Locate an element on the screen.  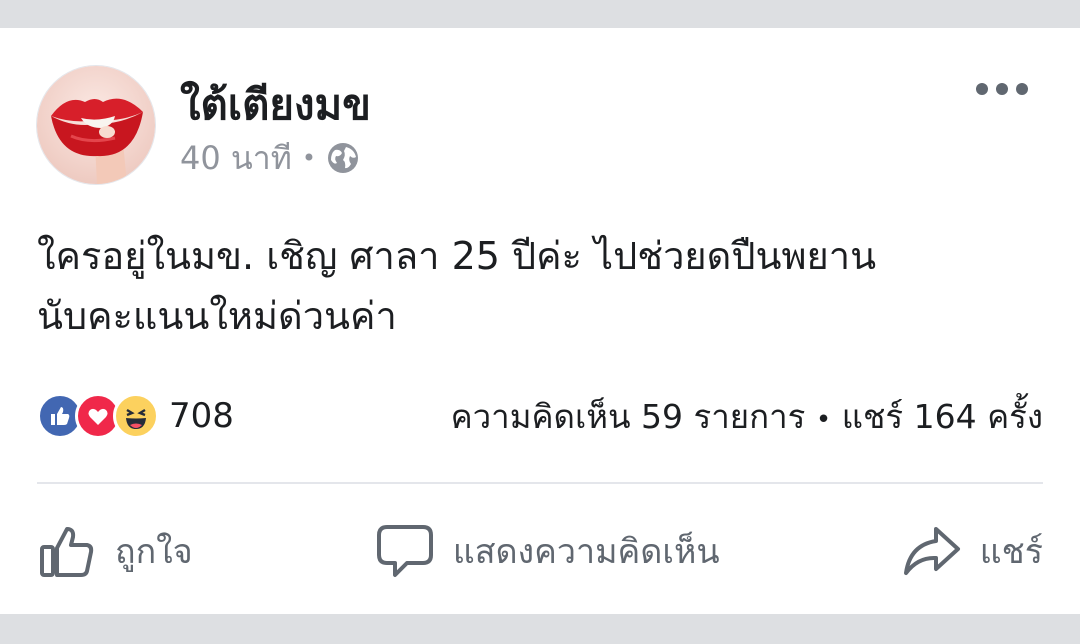
post-stats: ความคิดเห็น 59 รายการ • แชร์ 164 ครั้ง is located at coordinates (747, 416).